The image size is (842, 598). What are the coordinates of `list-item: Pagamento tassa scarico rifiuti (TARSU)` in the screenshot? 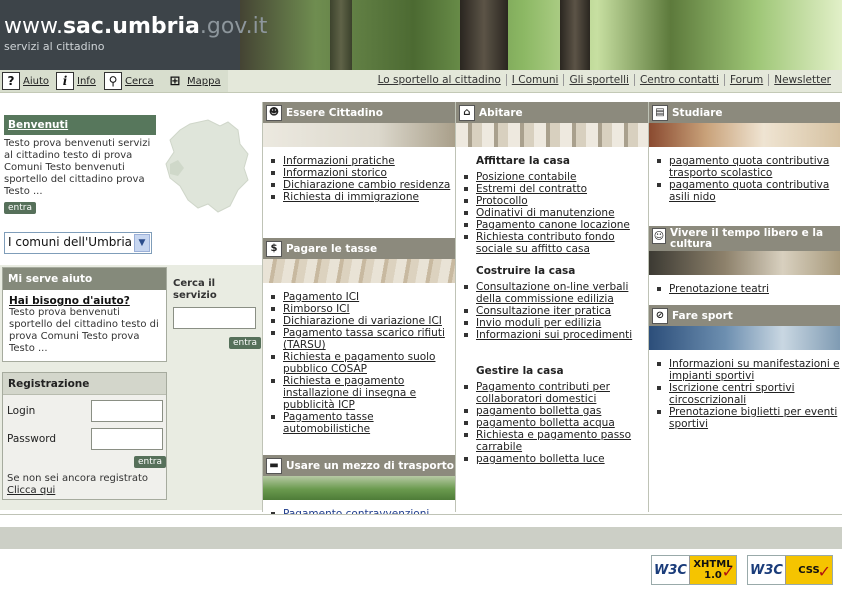 It's located at (362, 339).